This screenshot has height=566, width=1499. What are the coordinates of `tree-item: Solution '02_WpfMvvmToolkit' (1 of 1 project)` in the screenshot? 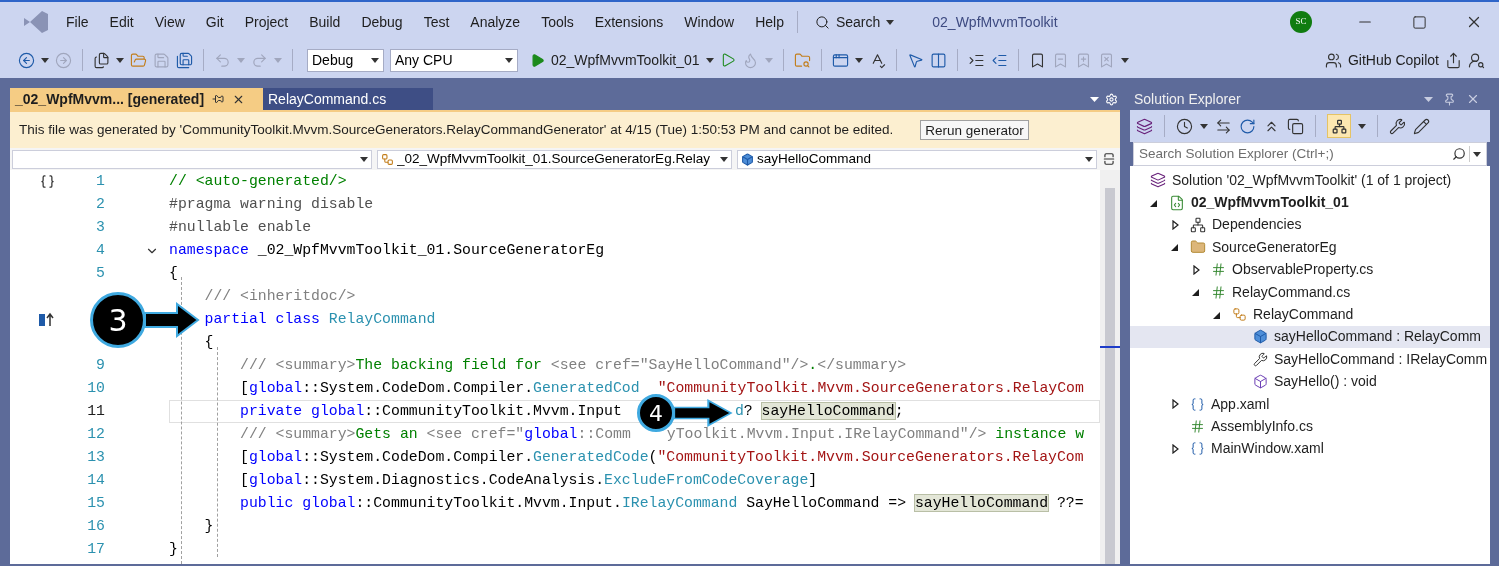 It's located at (1310, 180).